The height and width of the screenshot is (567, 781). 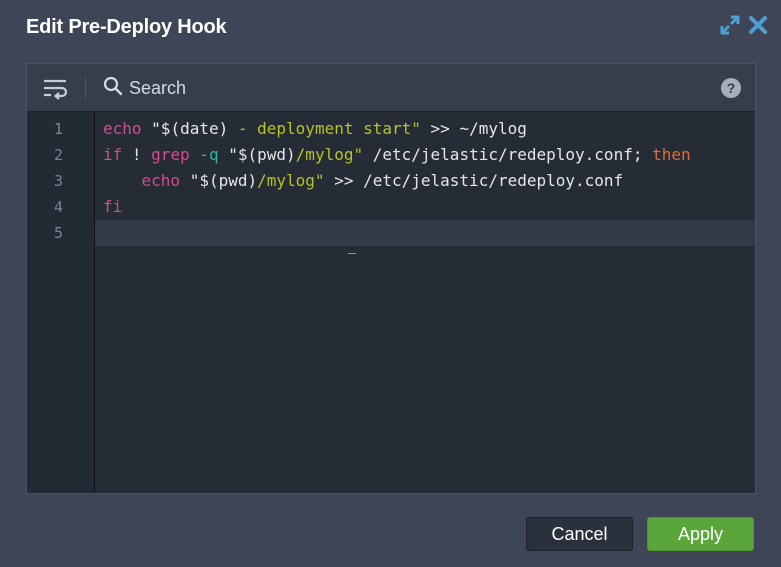 I want to click on search-icon, so click(x=113, y=88).